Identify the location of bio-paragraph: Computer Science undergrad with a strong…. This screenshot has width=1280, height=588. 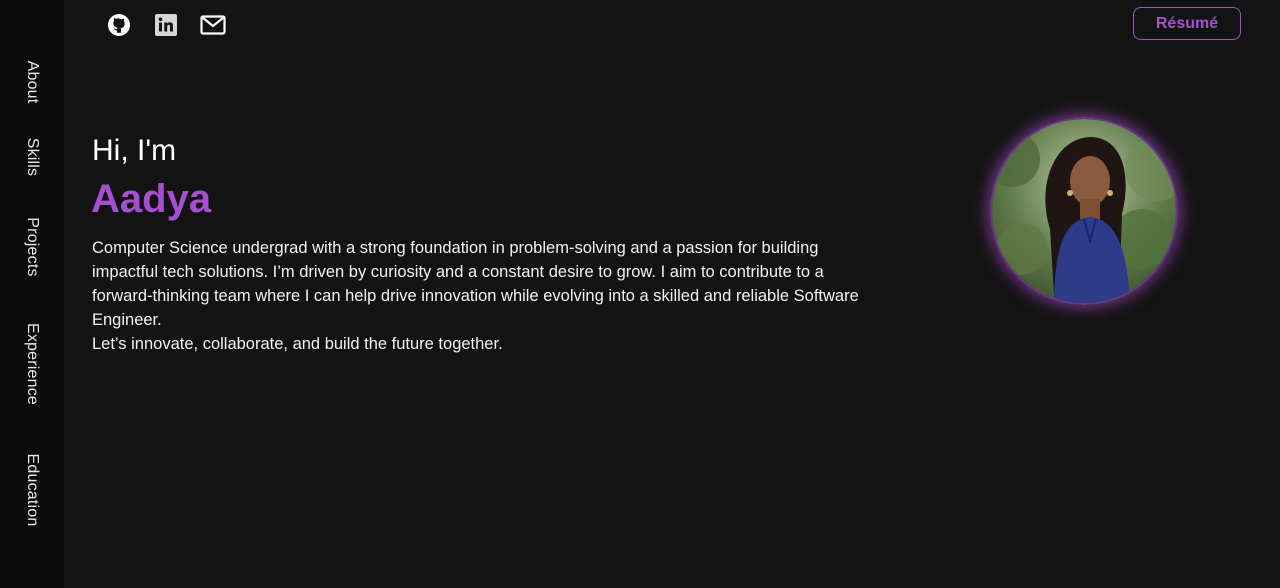
(475, 284).